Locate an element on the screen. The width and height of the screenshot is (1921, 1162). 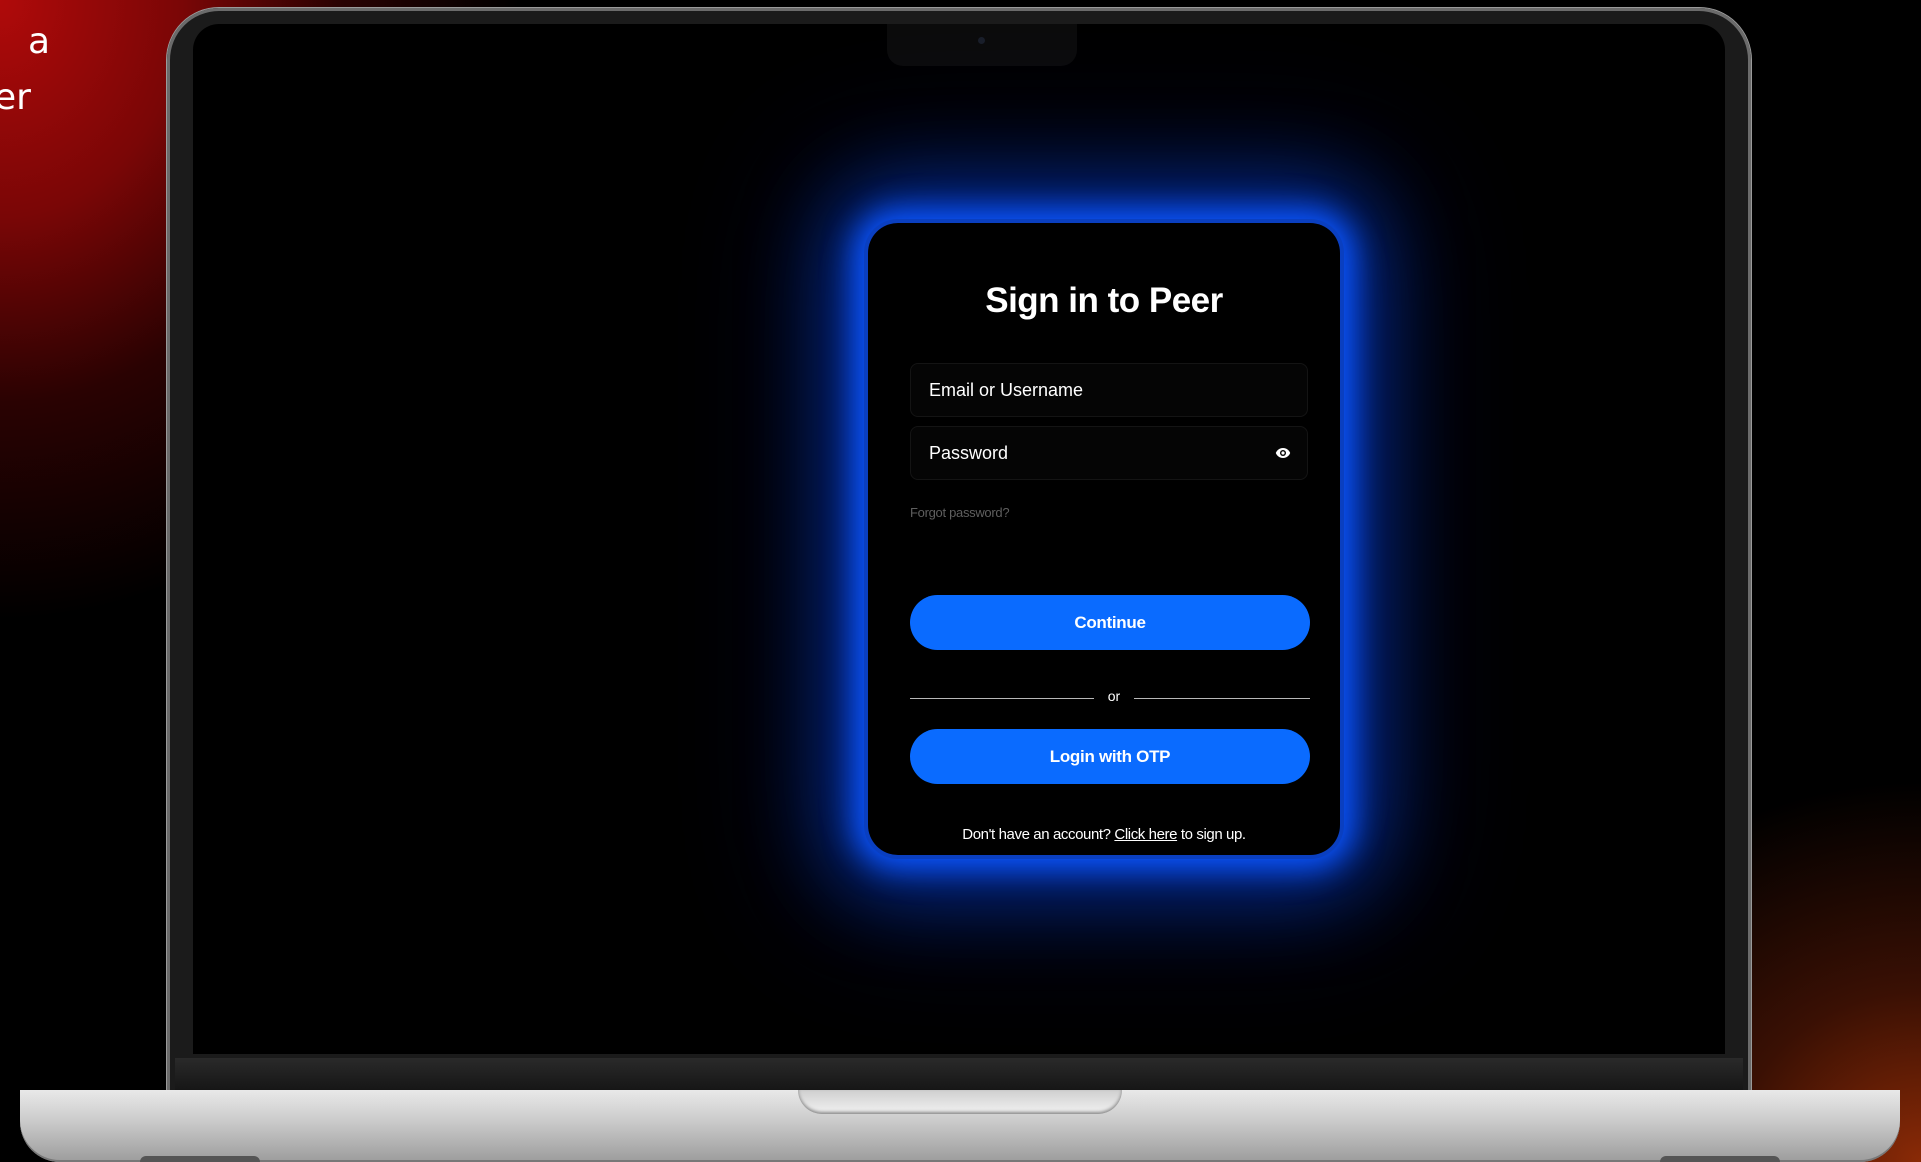
email-placeholder: Email or Username is located at coordinates (1006, 390).